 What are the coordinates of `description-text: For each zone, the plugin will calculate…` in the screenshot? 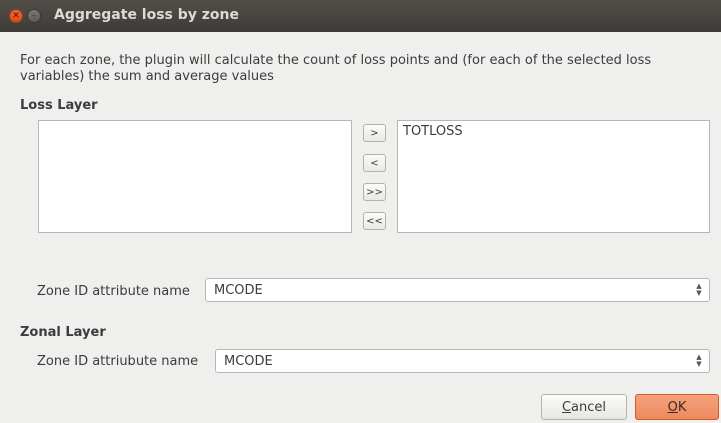 It's located at (336, 68).